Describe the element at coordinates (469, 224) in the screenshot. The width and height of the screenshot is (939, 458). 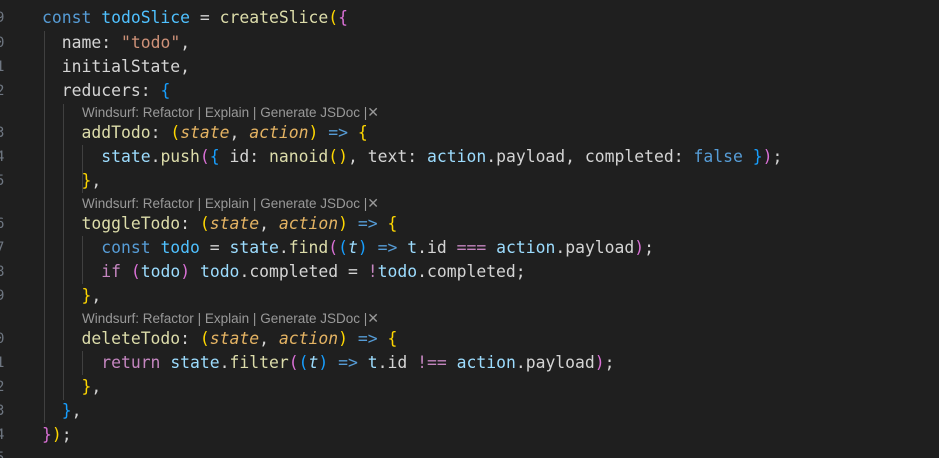
I see `code-line: 6 toggleTodo: (state, action) => {` at that location.